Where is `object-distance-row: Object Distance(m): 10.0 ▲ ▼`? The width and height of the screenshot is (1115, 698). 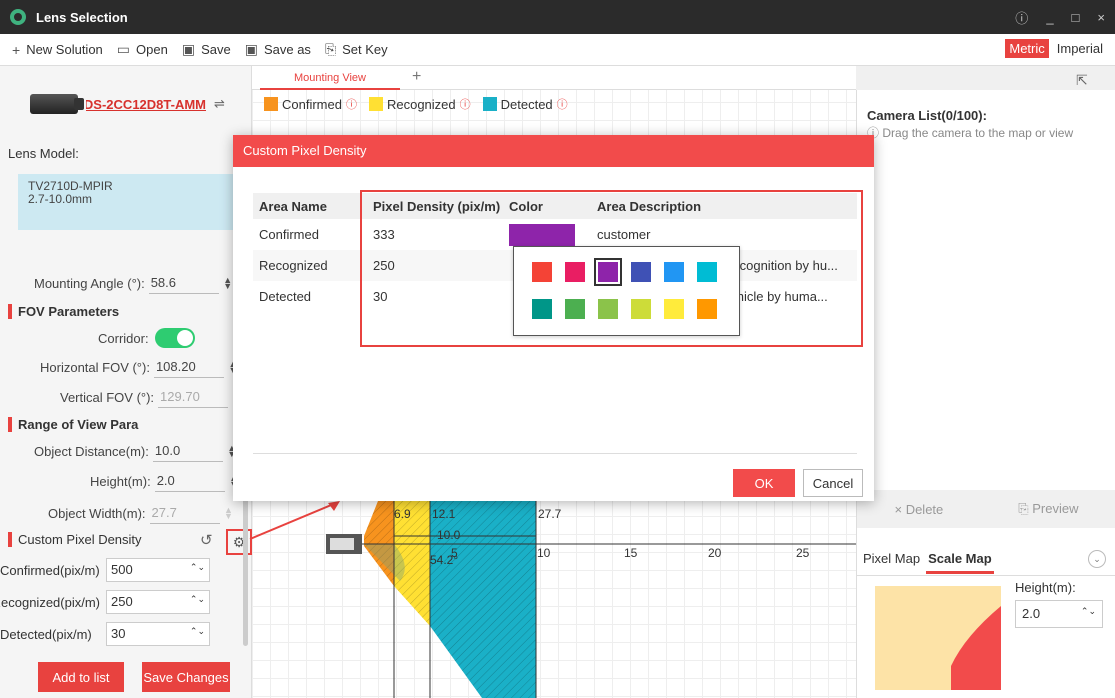
object-distance-row: Object Distance(m): 10.0 ▲ ▼ is located at coordinates (135, 451).